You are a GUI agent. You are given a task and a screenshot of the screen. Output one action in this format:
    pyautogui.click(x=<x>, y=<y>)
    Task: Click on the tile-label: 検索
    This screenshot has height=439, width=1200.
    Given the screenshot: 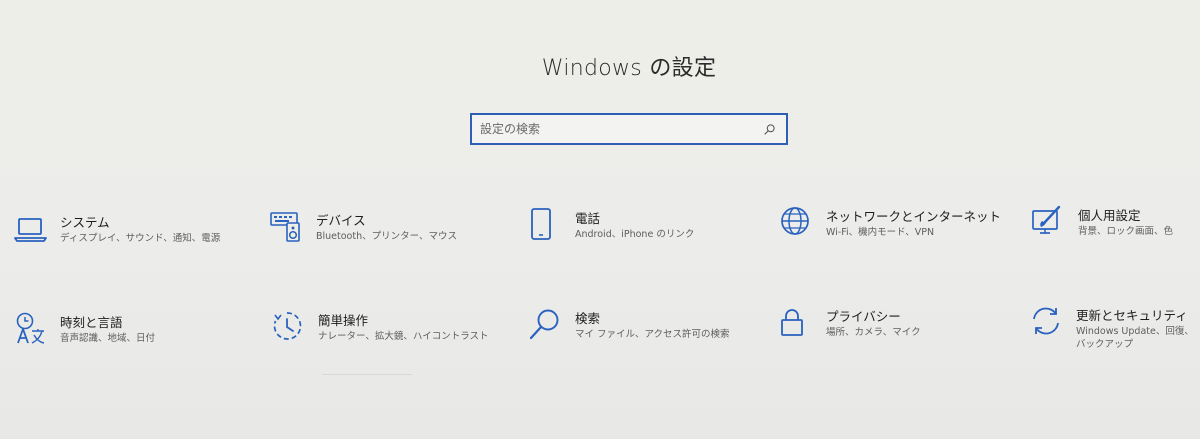 What is the action you would take?
    pyautogui.click(x=588, y=318)
    